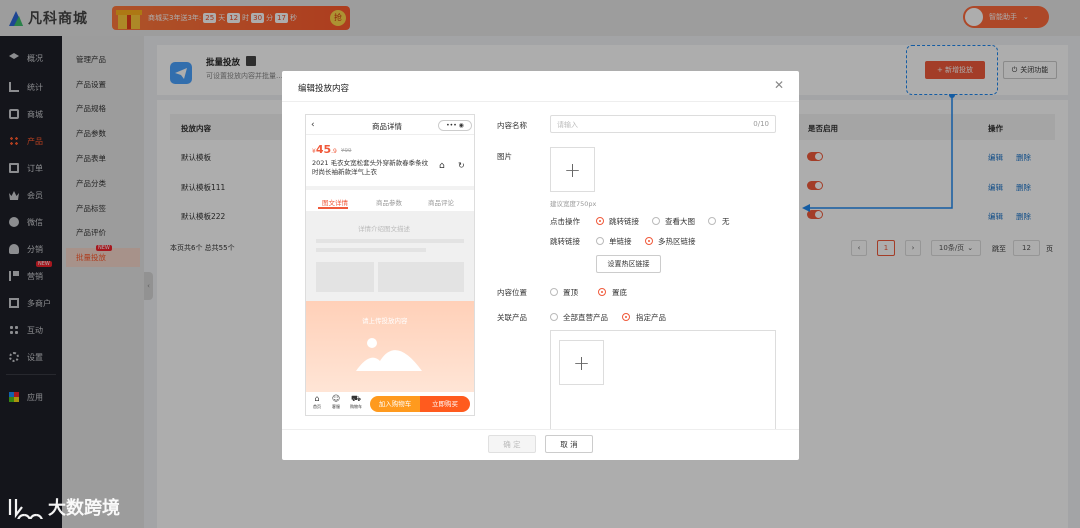  I want to click on miniapp-capsule: ••• ◉, so click(455, 125).